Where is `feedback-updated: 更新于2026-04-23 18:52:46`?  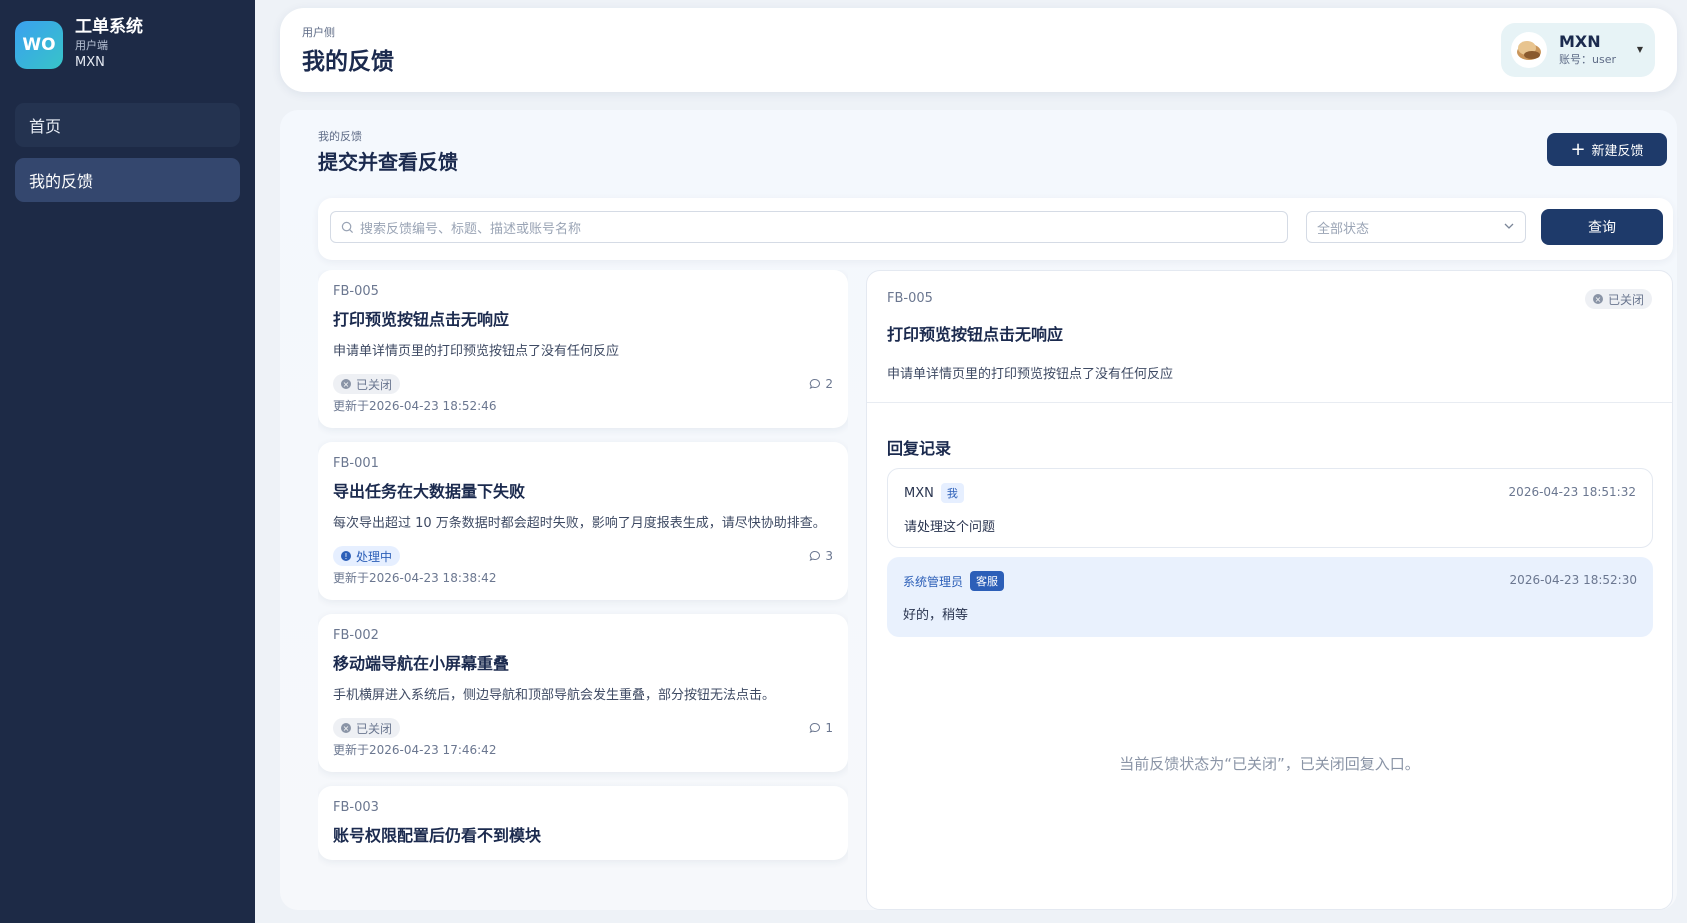 feedback-updated: 更新于2026-04-23 18:52:46 is located at coordinates (415, 406).